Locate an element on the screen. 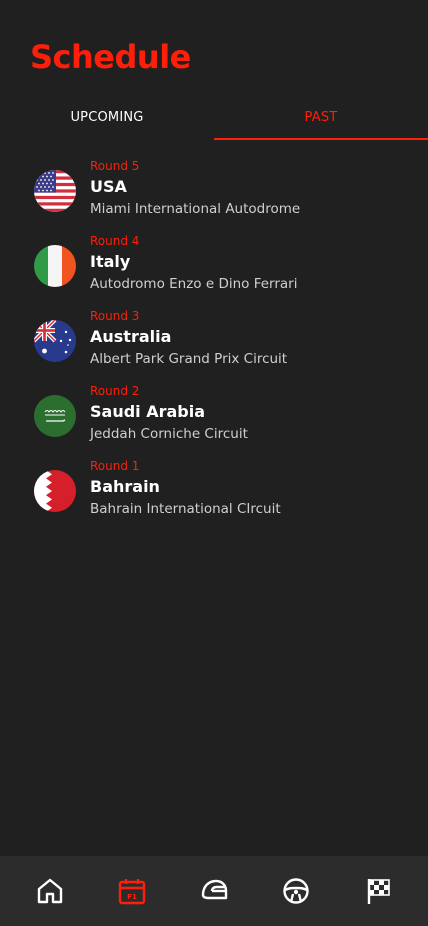 The image size is (428, 926). tab-past: PAST is located at coordinates (321, 118).